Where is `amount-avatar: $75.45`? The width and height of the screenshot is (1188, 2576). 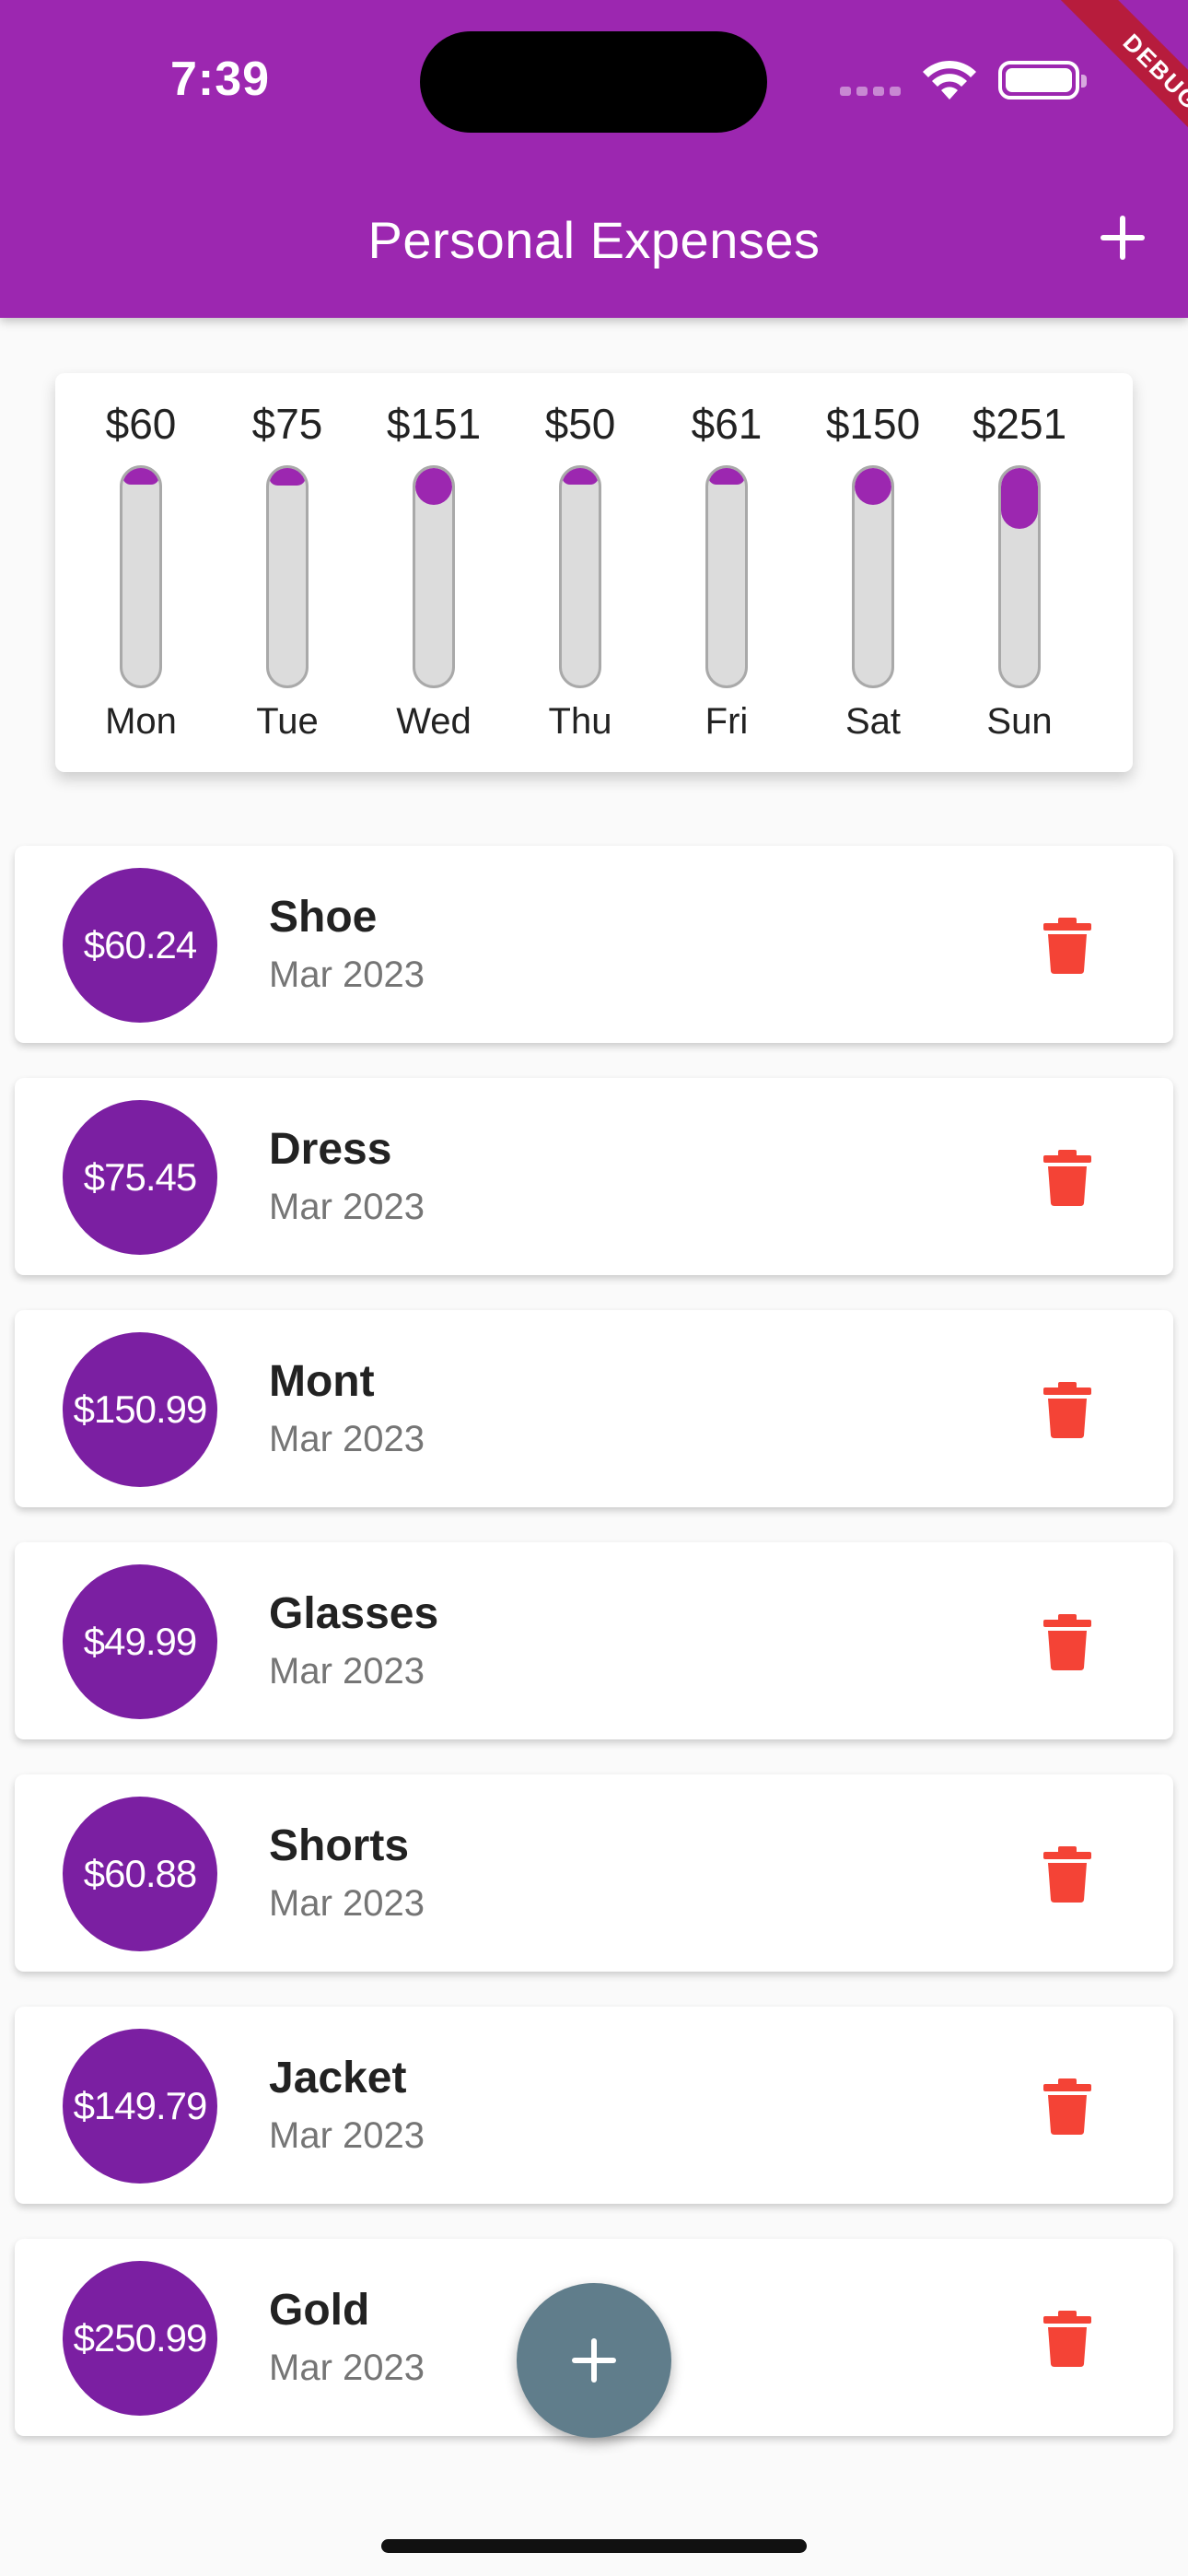 amount-avatar: $75.45 is located at coordinates (140, 1177).